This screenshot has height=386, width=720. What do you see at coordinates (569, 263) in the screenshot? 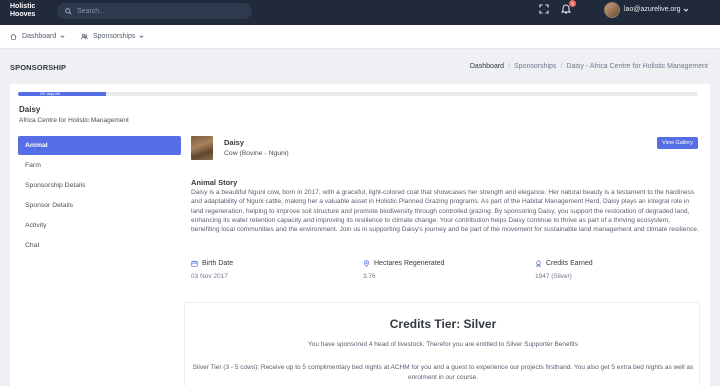
I see `stat-label: Credits Earned` at bounding box center [569, 263].